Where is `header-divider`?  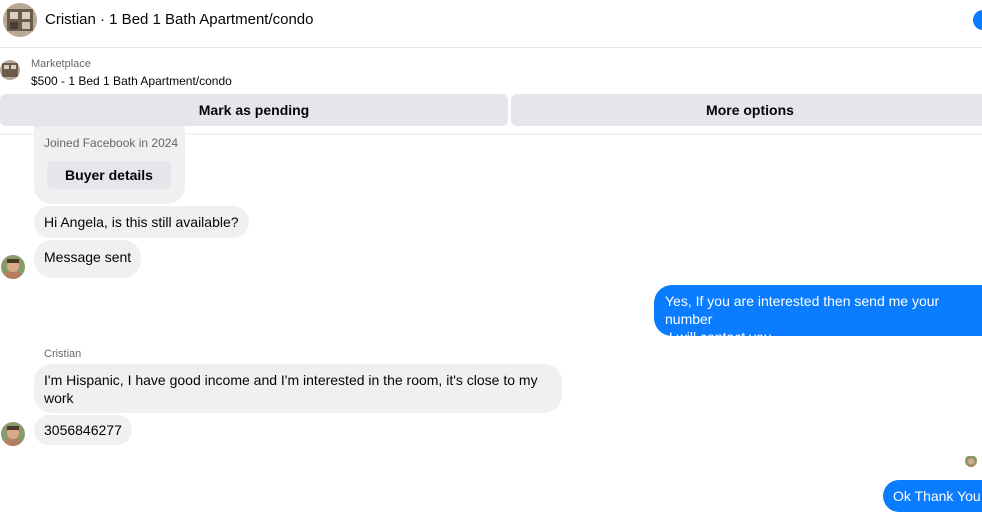 header-divider is located at coordinates (491, 134).